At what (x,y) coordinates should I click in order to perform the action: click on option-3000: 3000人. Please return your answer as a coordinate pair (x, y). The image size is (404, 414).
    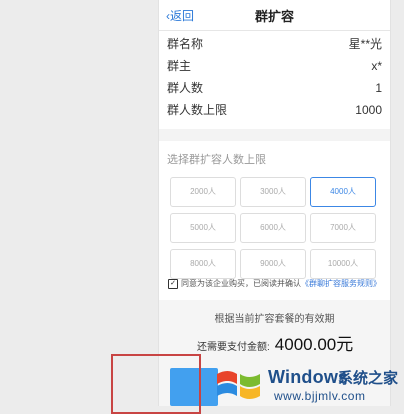
    Looking at the image, I should click on (273, 192).